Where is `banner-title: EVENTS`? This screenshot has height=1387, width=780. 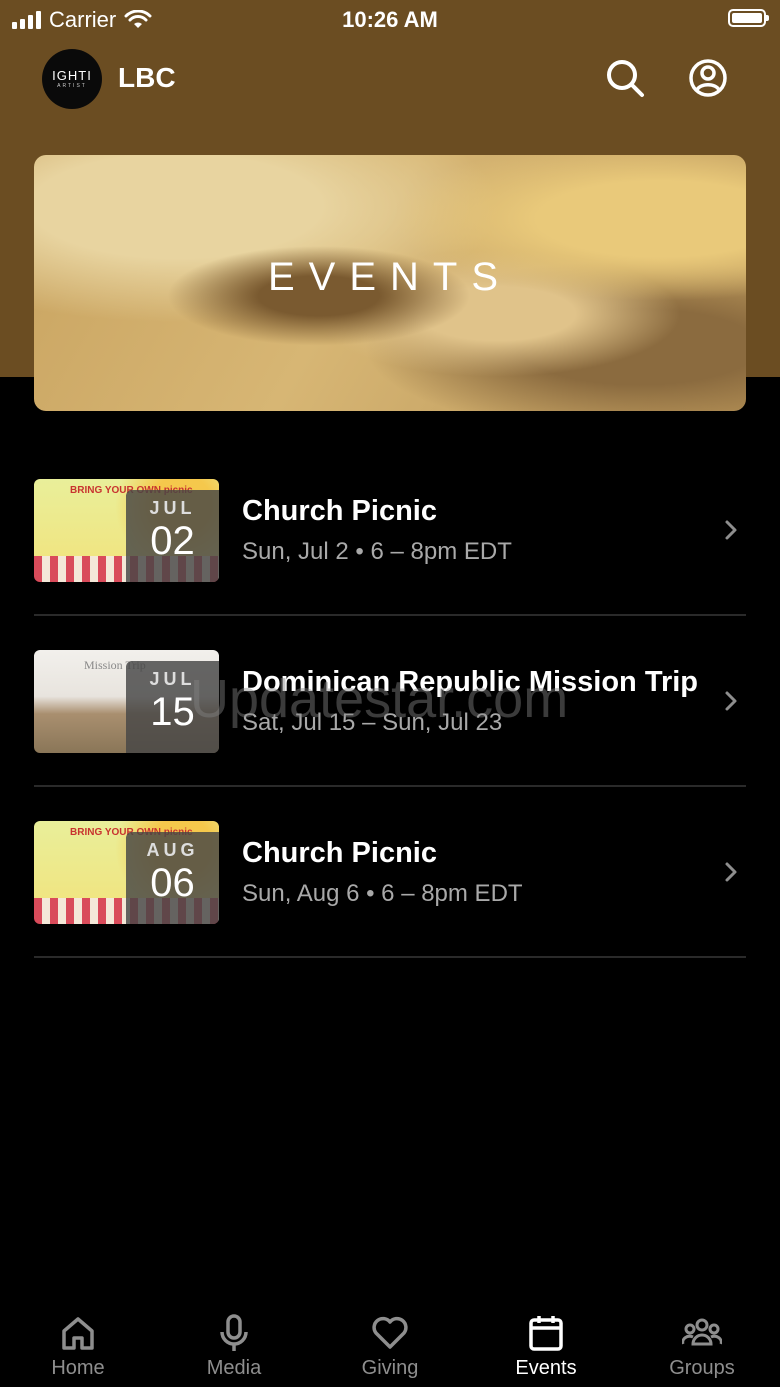 banner-title: EVENTS is located at coordinates (390, 277).